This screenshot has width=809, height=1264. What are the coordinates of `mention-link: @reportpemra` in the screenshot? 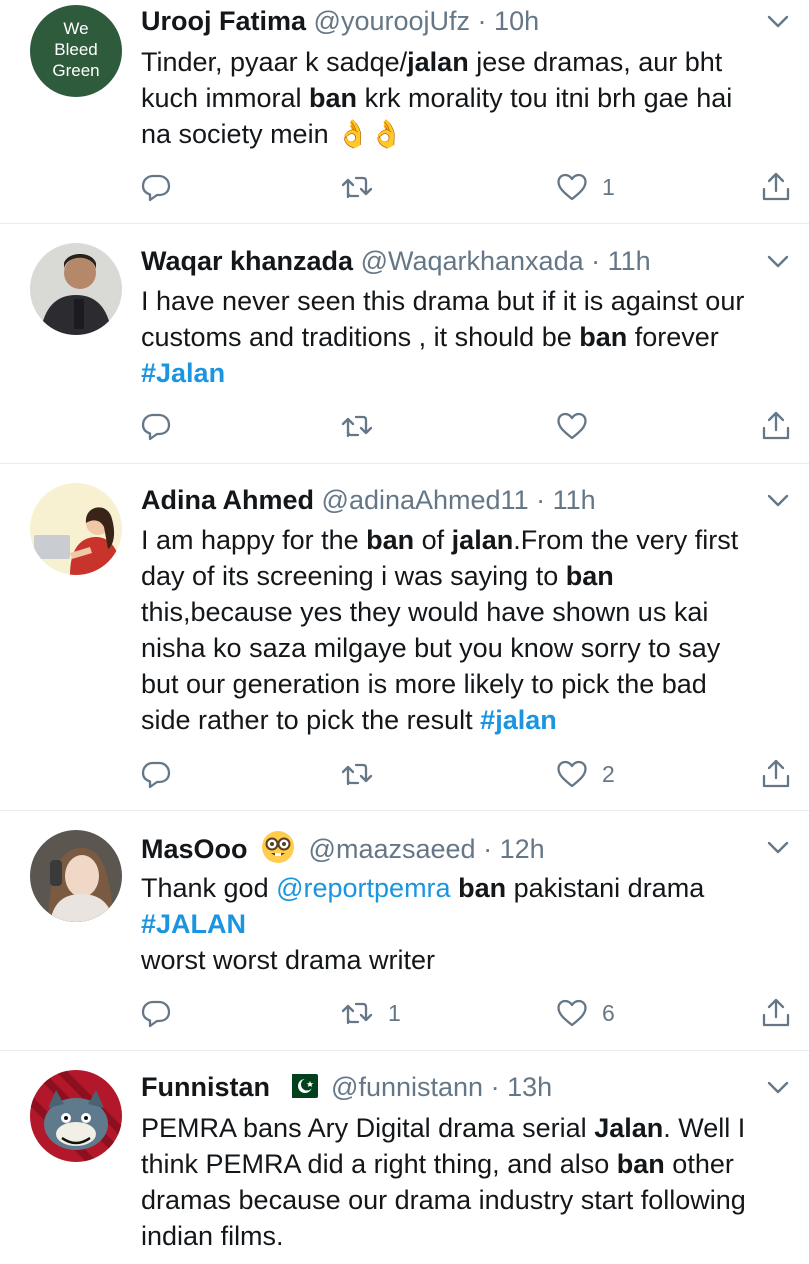 It's located at (363, 888).